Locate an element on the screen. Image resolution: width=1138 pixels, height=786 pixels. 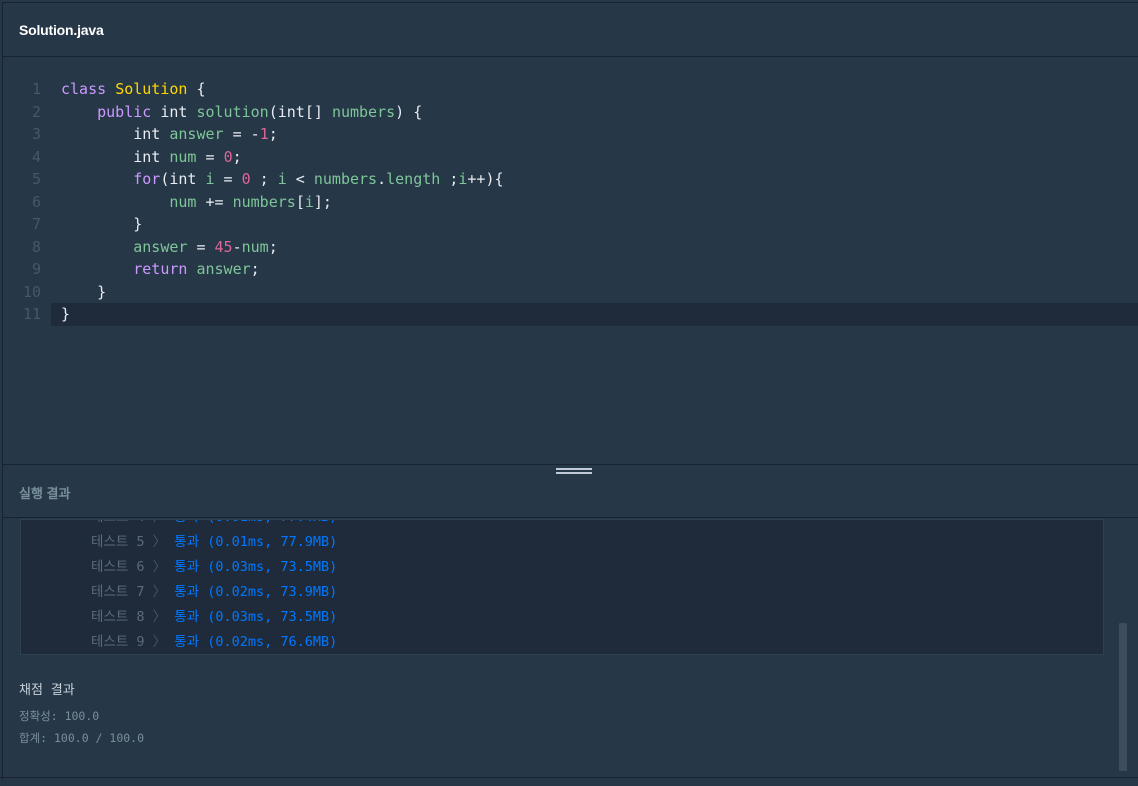
test-label: 테스트 5 is located at coordinates (118, 542).